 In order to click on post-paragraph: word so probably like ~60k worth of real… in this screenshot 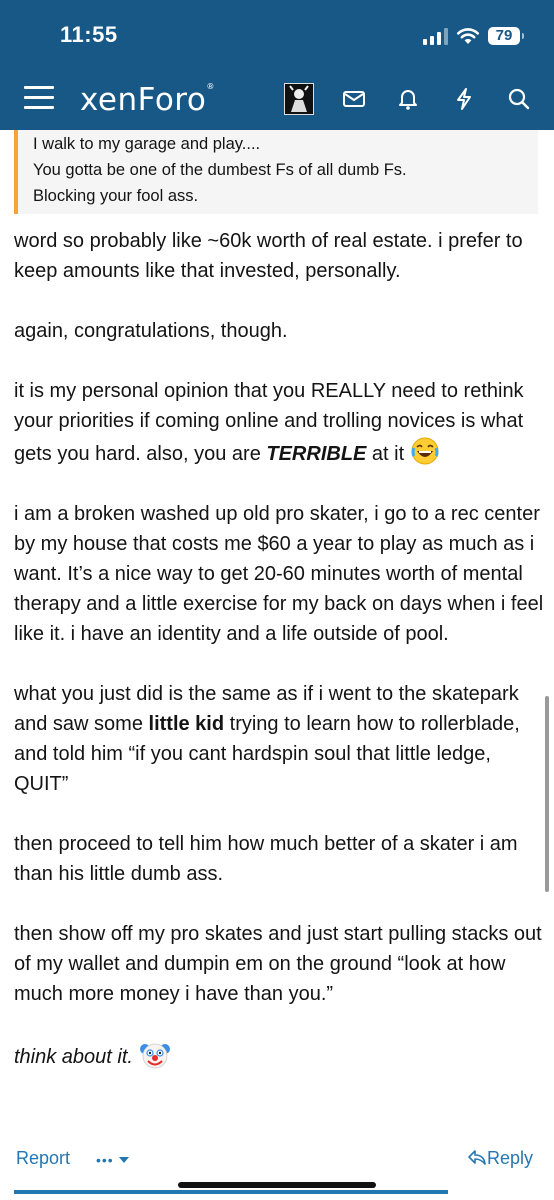, I will do `click(268, 256)`.